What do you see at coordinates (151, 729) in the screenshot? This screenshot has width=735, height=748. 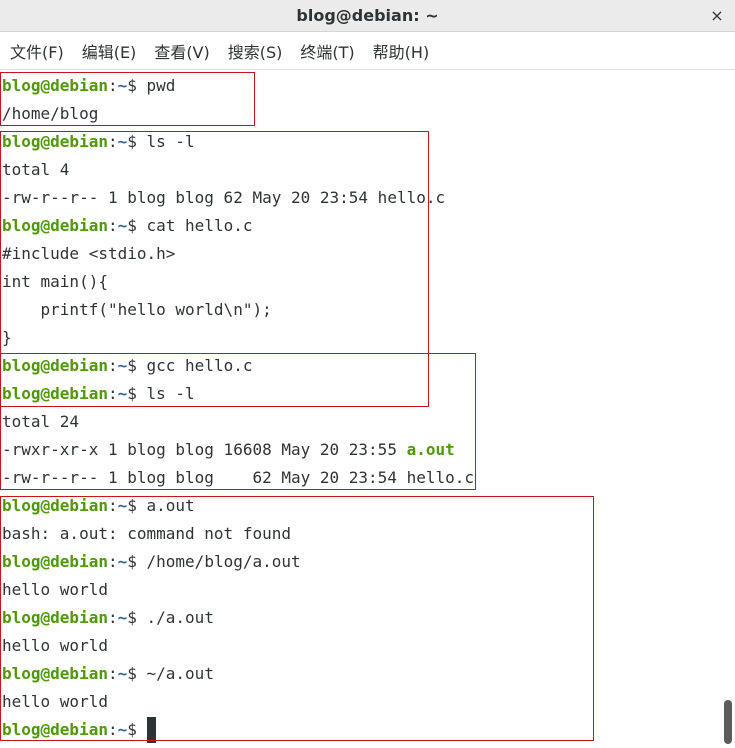 I see `text-cursor` at bounding box center [151, 729].